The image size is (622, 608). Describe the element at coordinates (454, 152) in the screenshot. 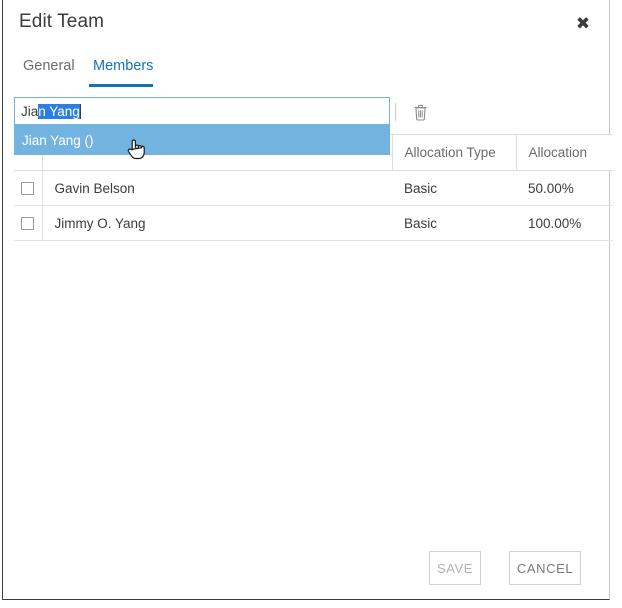

I see `column-header-allocation-type: Allocation Type` at that location.